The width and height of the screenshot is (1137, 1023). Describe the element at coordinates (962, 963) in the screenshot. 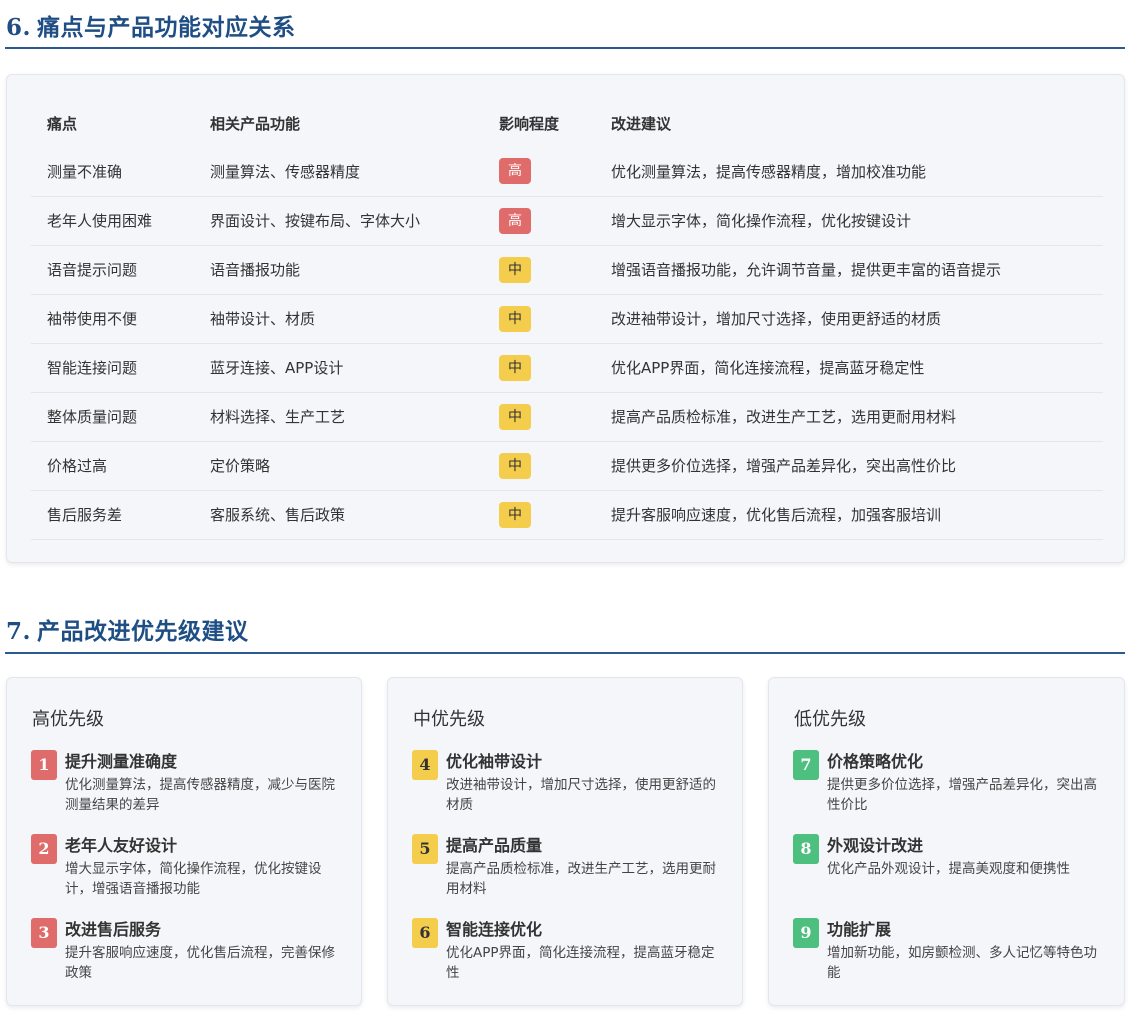

I see `priority-item-desc: 增加新功能，如房颤检测、多人记忆等特色功能` at that location.